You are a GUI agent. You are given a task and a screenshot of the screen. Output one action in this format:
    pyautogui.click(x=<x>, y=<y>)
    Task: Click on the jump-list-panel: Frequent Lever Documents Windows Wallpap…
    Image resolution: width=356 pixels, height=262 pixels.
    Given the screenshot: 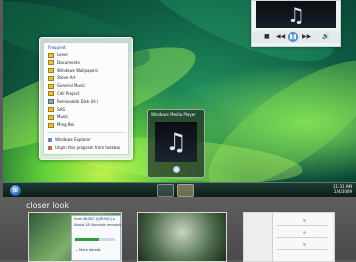 What is the action you would take?
    pyautogui.click(x=86, y=98)
    